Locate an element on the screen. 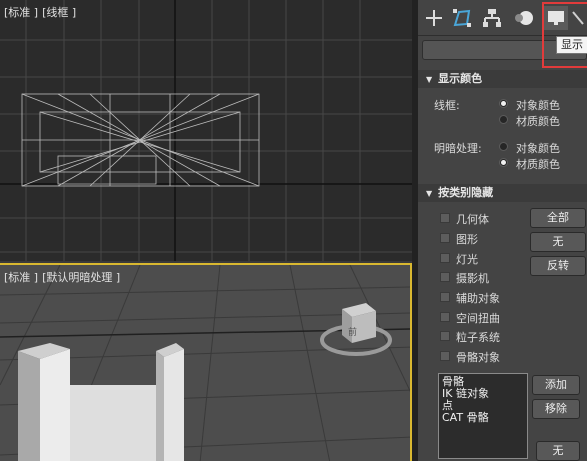 The height and width of the screenshot is (461, 587). top-viewport-label: [标准 ] [线框 ] is located at coordinates (42, 12).